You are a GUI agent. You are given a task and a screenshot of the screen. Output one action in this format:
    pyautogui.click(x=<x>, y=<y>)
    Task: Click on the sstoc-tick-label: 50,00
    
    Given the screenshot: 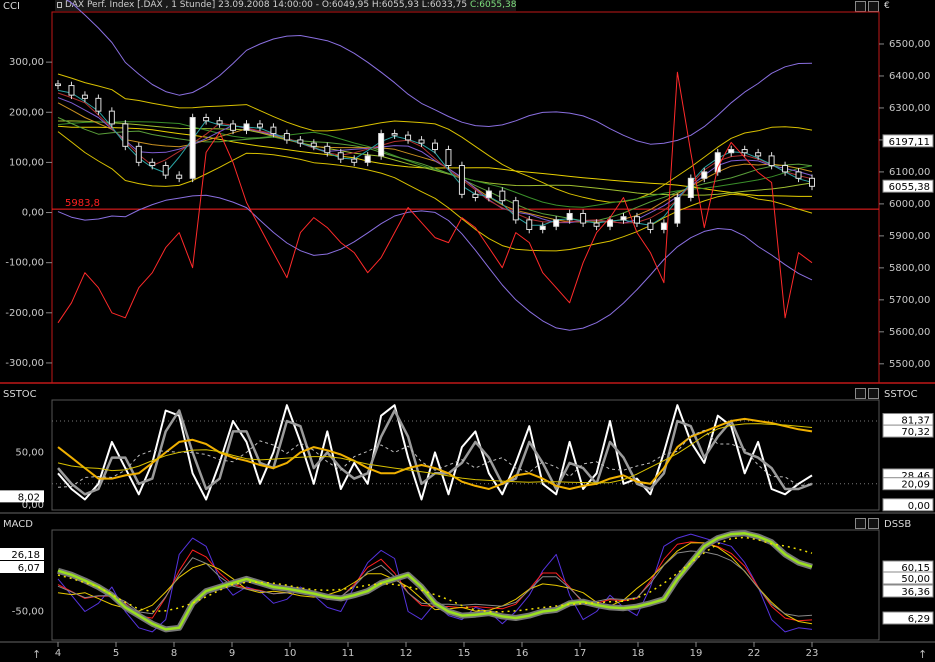 What is the action you would take?
    pyautogui.click(x=29, y=452)
    